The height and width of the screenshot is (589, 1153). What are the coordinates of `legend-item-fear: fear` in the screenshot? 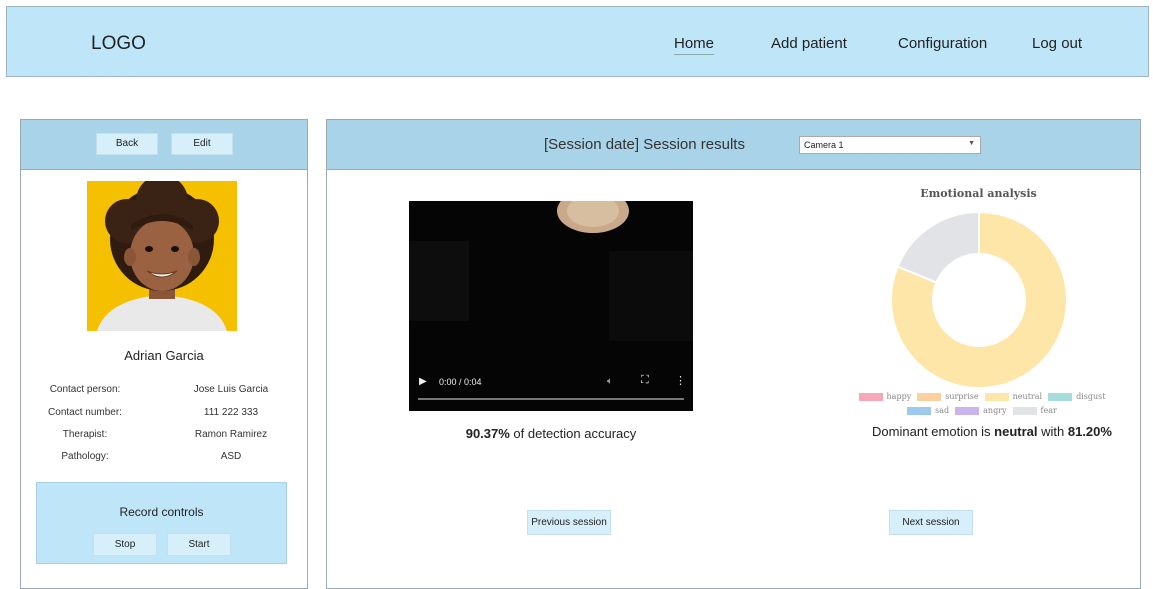 It's located at (1034, 410).